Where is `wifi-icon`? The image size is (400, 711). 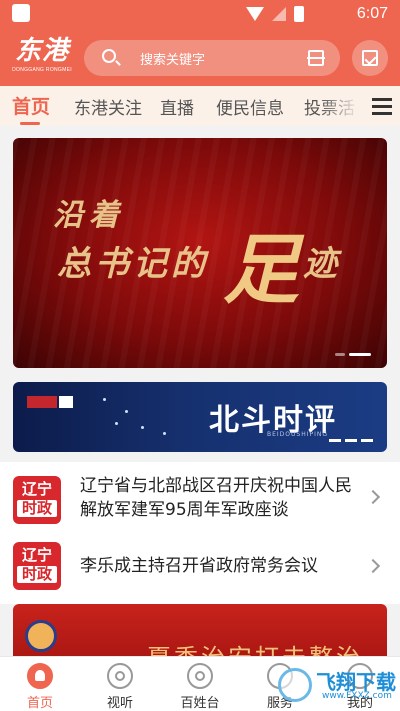 wifi-icon is located at coordinates (255, 14).